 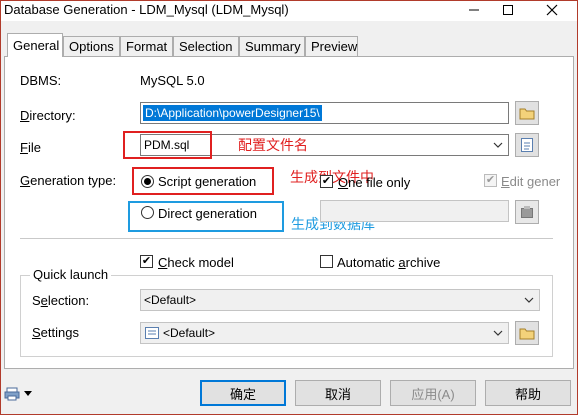 I want to click on close-button, so click(x=552, y=10).